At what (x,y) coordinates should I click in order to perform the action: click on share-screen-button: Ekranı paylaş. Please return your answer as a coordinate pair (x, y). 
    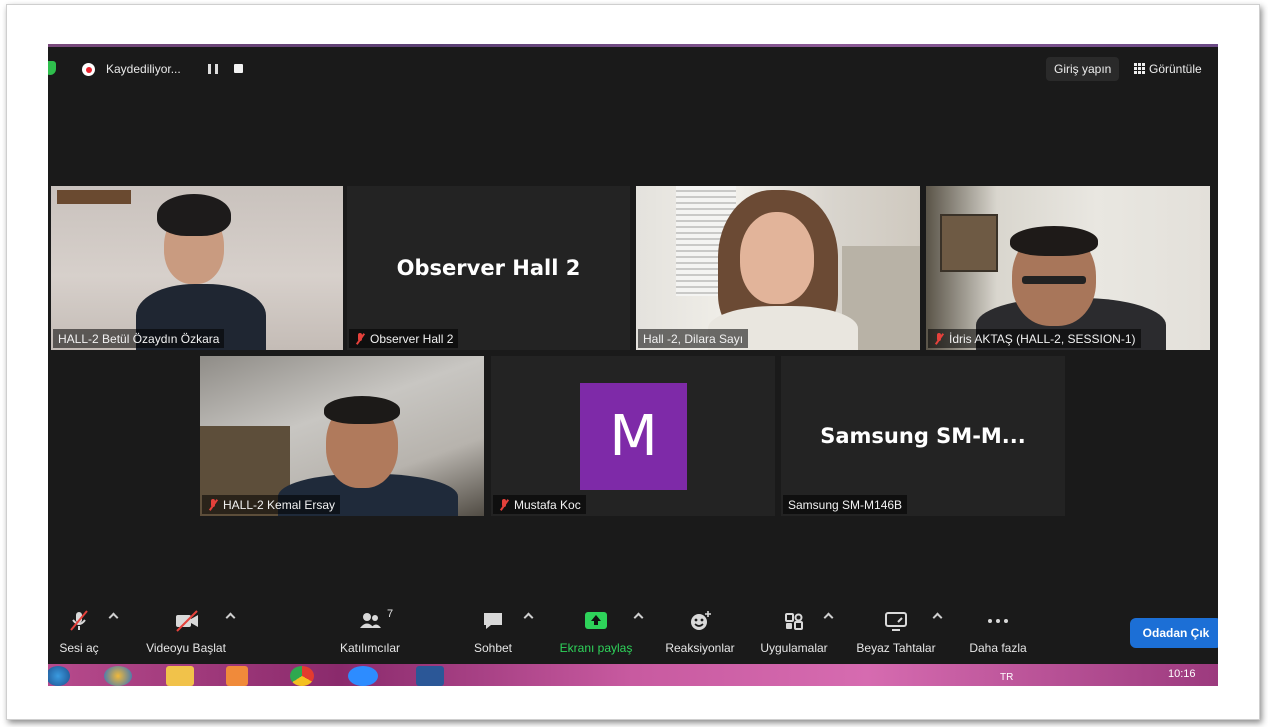
    Looking at the image, I should click on (596, 632).